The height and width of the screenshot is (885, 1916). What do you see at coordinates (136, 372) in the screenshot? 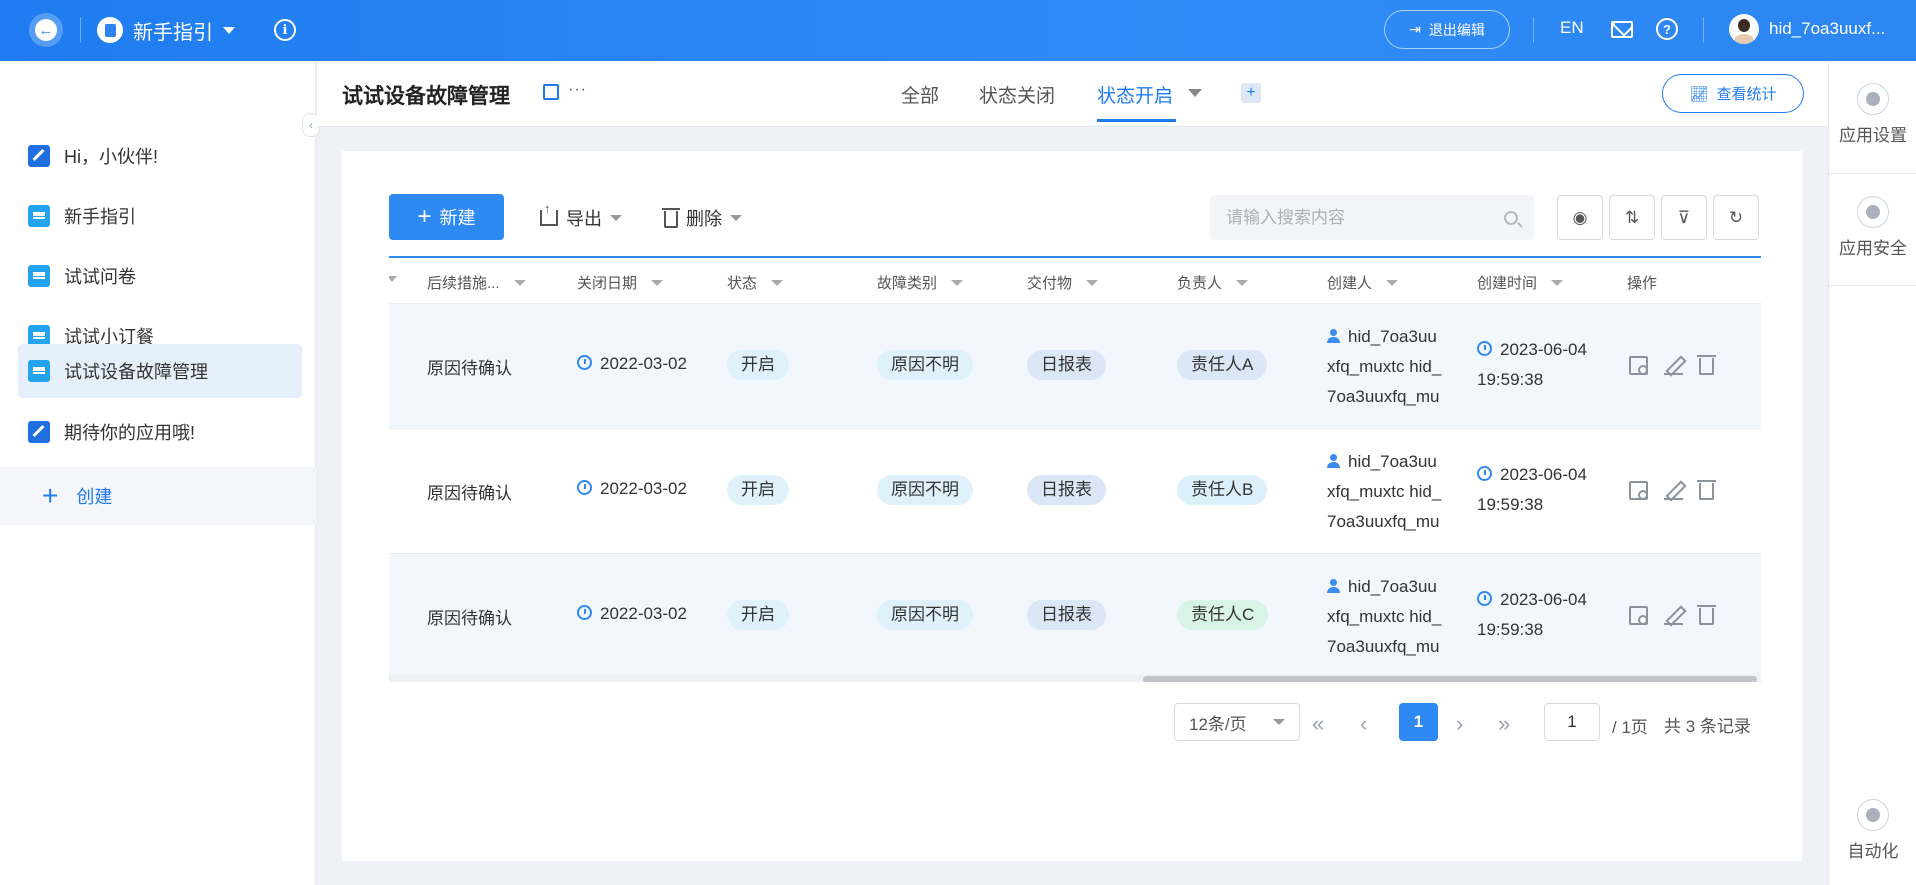
I see `sidebar-item-label: 试试设备故障管理` at bounding box center [136, 372].